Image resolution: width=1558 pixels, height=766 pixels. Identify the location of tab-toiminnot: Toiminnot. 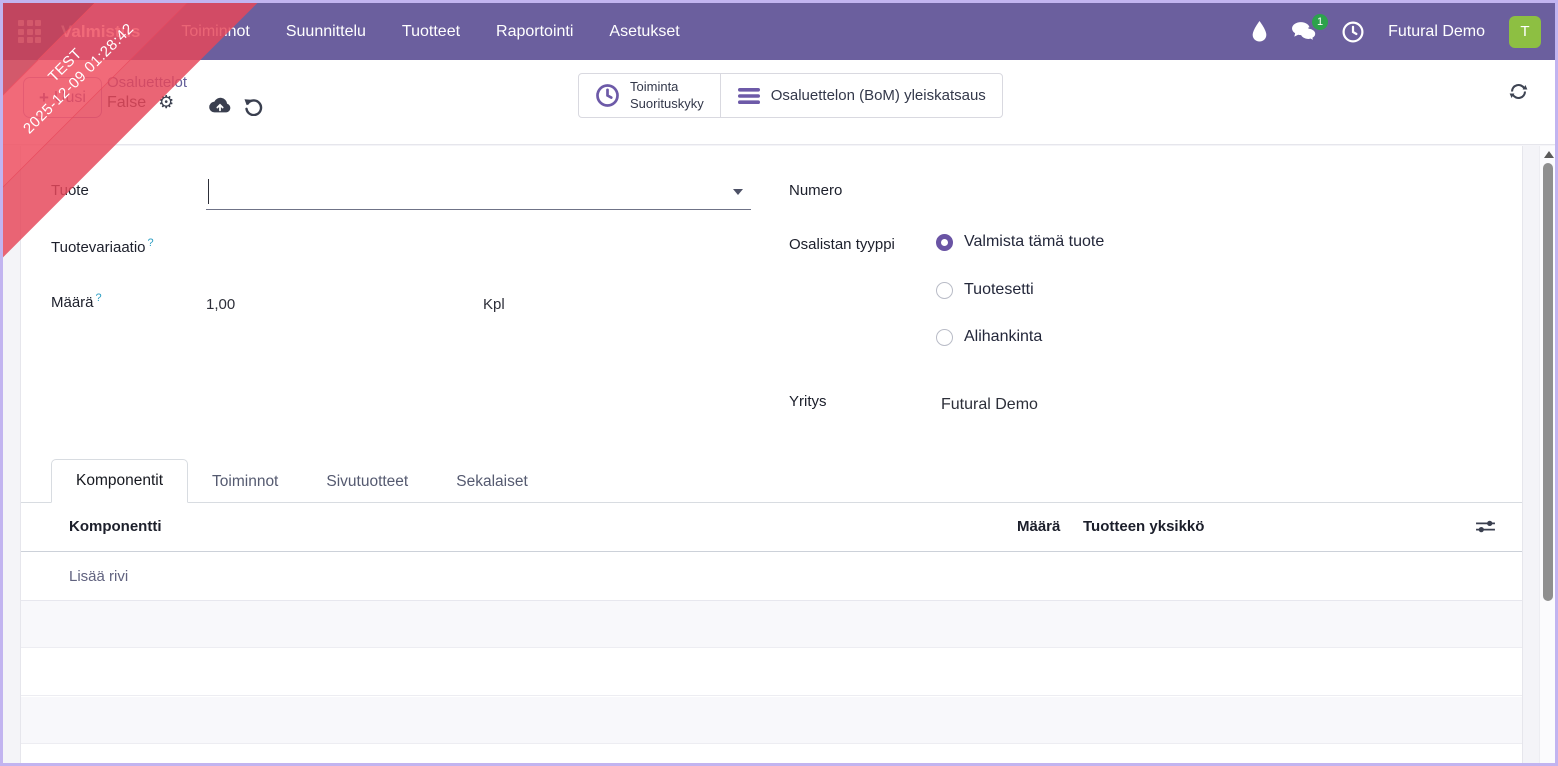
(245, 482).